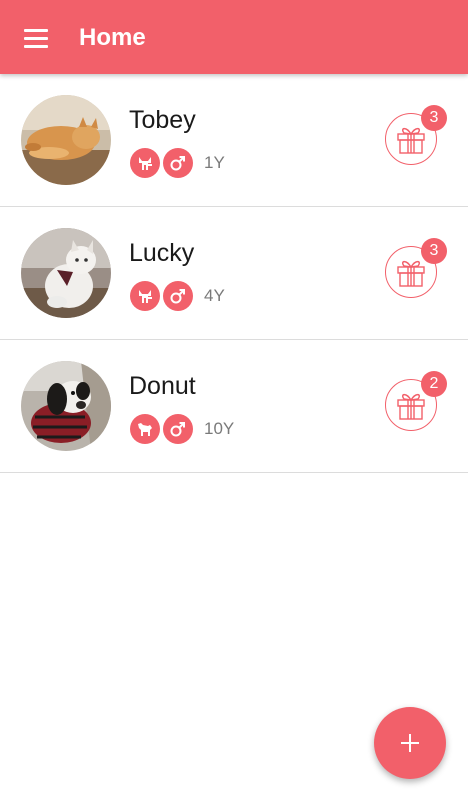  What do you see at coordinates (162, 386) in the screenshot?
I see `pet-name: Donut` at bounding box center [162, 386].